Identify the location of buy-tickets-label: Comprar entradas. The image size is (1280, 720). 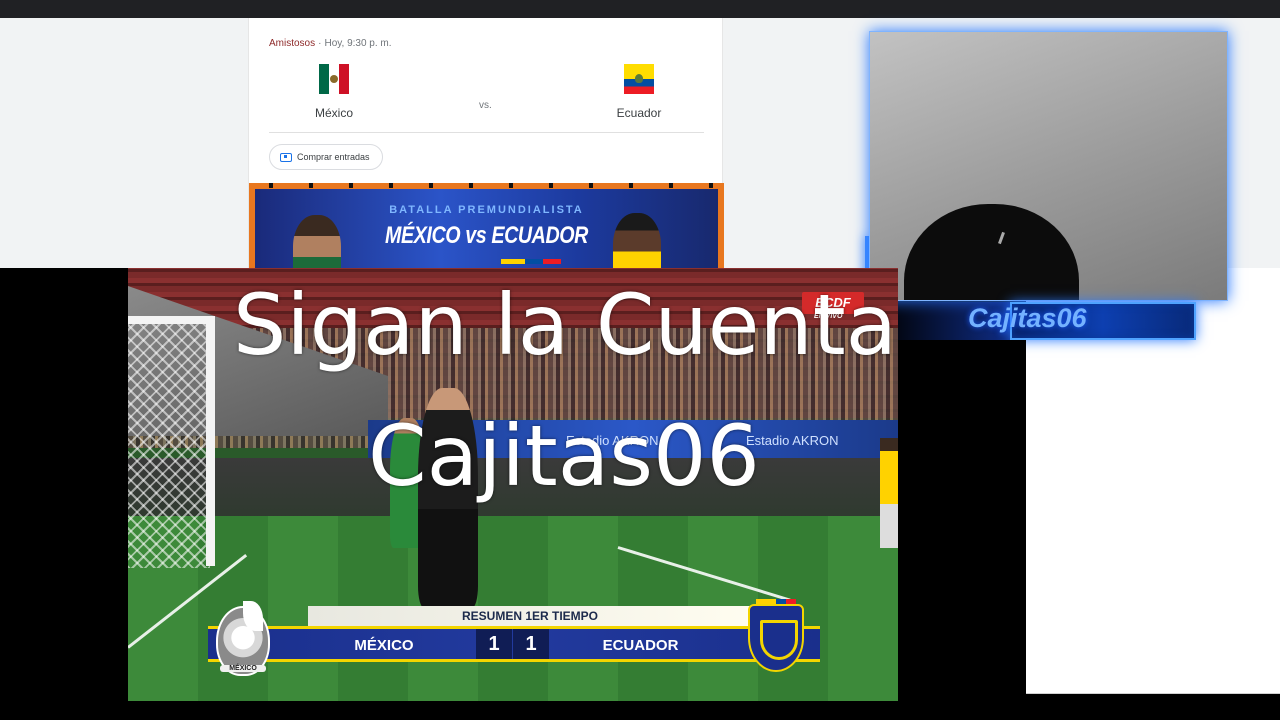
(333, 157).